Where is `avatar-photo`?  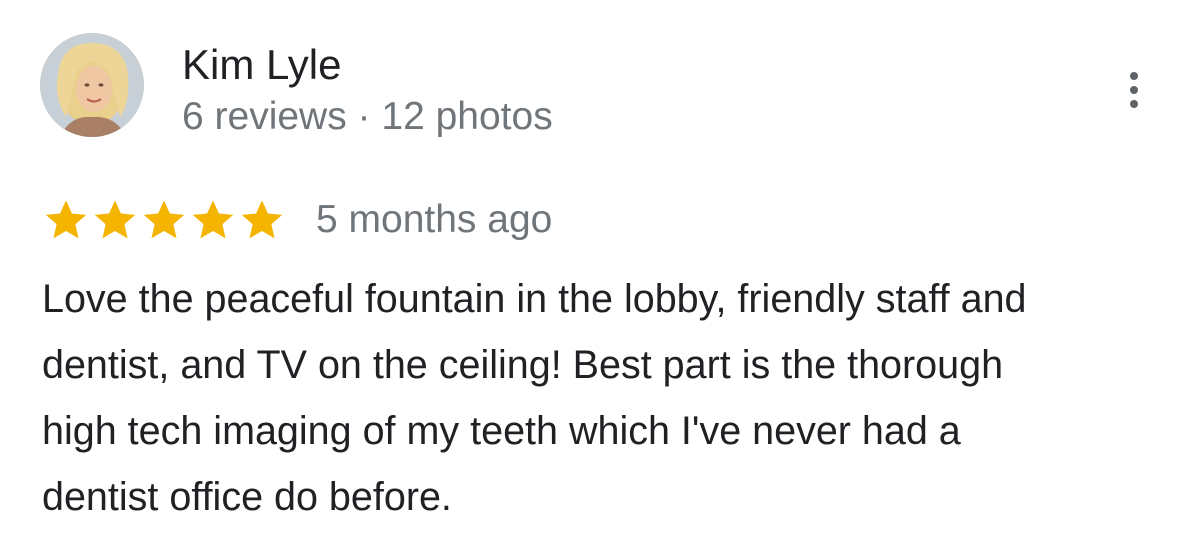 avatar-photo is located at coordinates (92, 85).